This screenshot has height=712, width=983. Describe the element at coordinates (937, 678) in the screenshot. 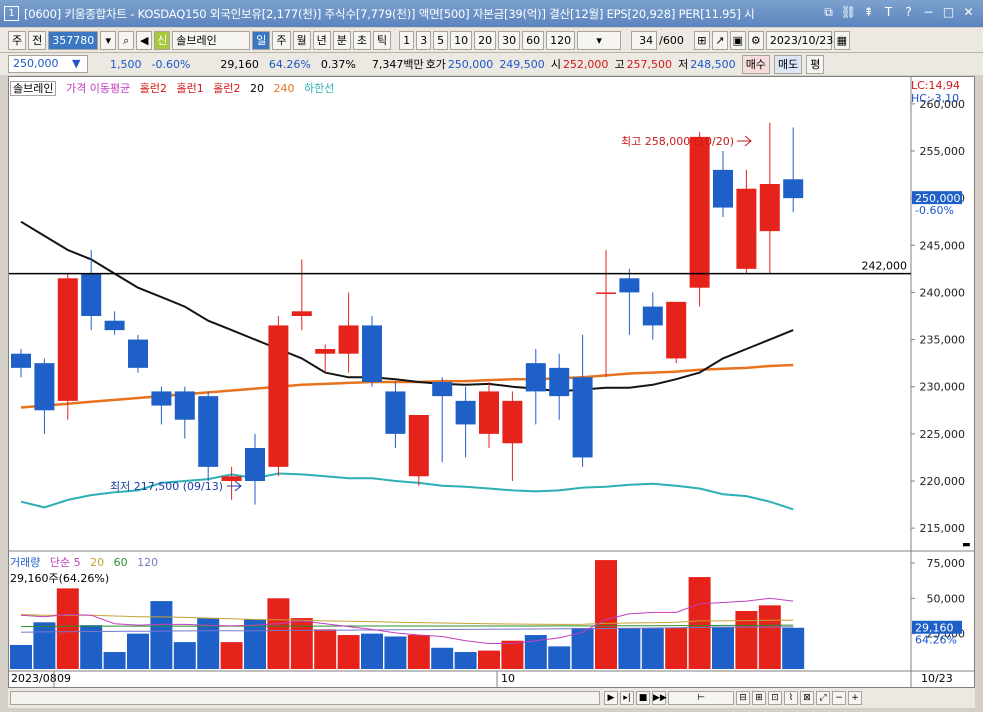

I see `xaxis-end: 10/23` at that location.